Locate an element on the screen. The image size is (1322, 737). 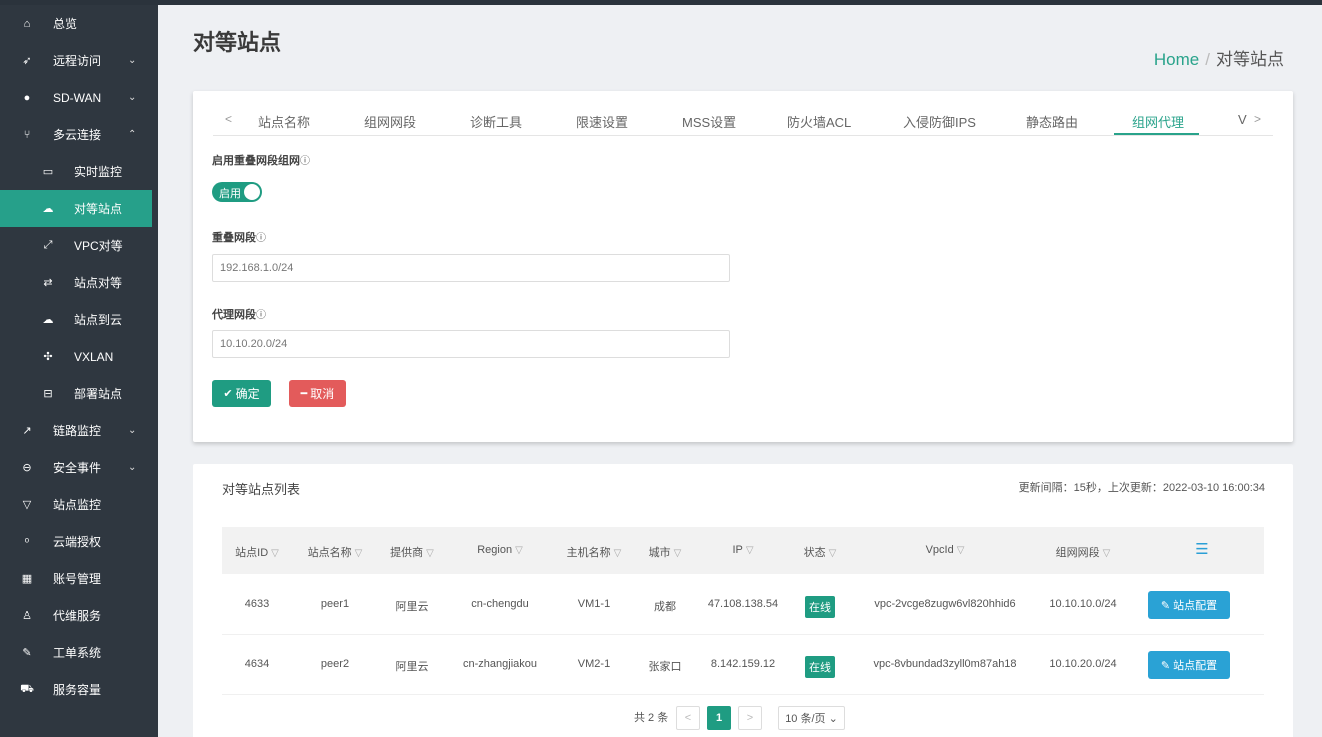
col-site-name: 站点名称 ▽ is located at coordinates (335, 552).